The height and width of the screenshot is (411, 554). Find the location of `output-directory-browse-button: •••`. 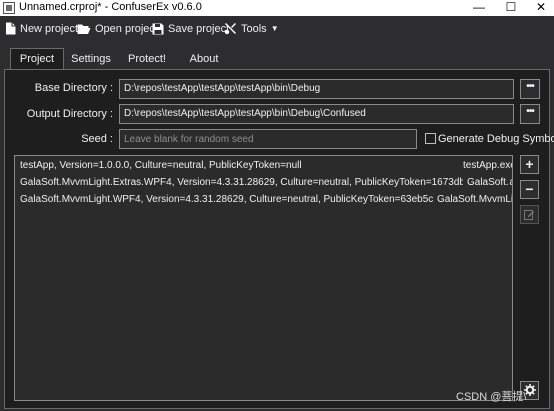

output-directory-browse-button: ••• is located at coordinates (530, 114).